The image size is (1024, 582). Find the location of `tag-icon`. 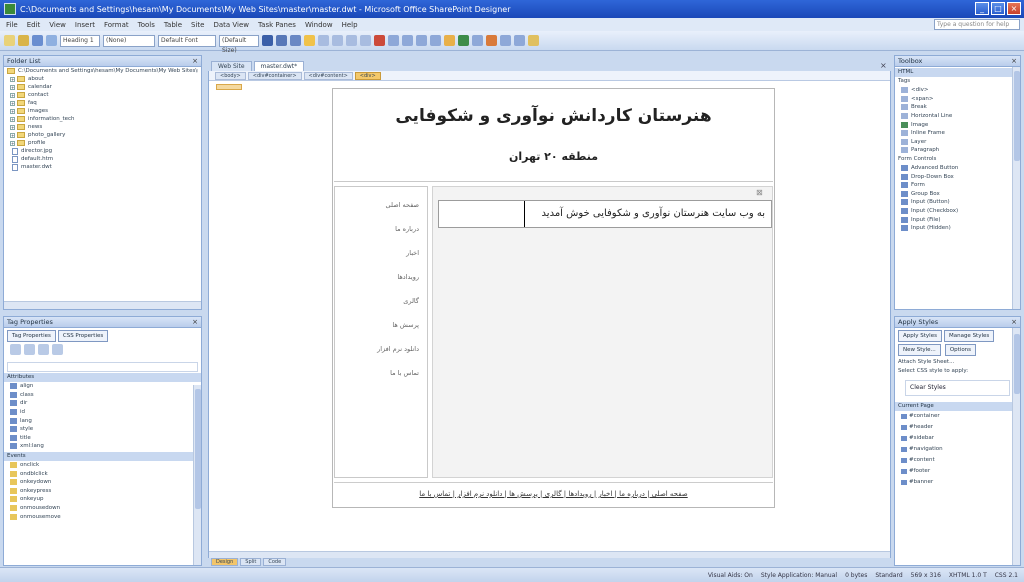

tag-icon is located at coordinates (57, 349).